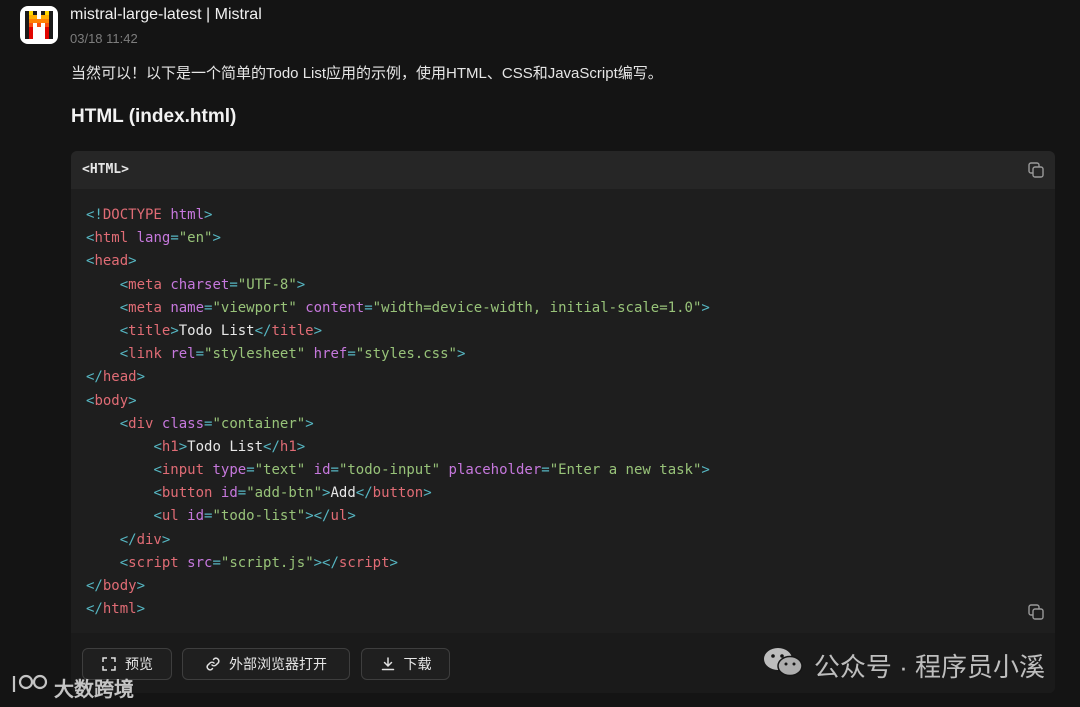 The image size is (1080, 707). What do you see at coordinates (398, 261) in the screenshot?
I see `code-line: <head>` at bounding box center [398, 261].